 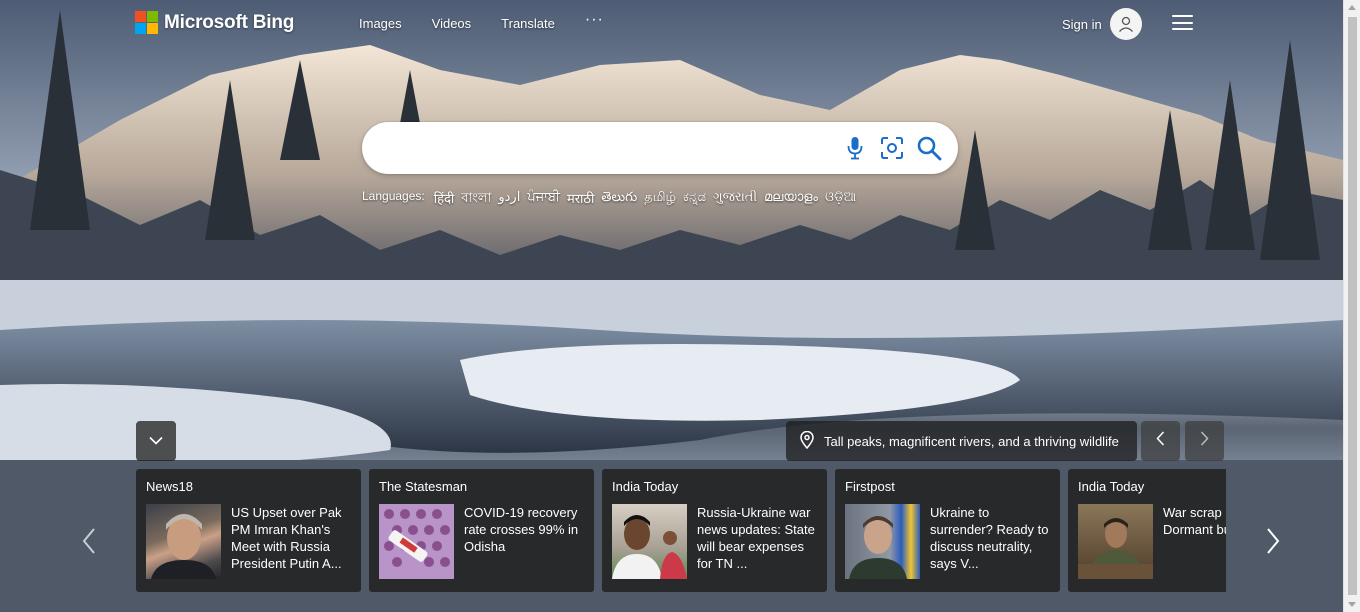 What do you see at coordinates (528, 25) in the screenshot?
I see `nav-translate: Translate` at bounding box center [528, 25].